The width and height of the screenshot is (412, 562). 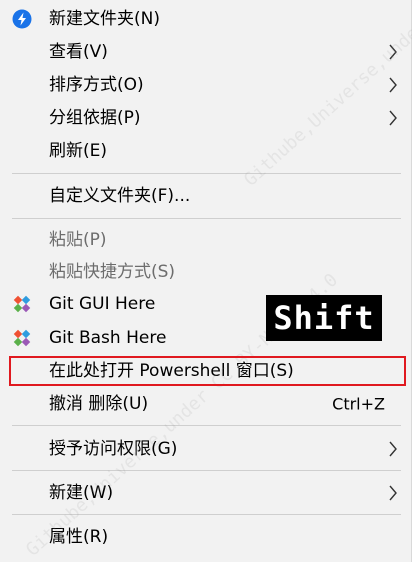 What do you see at coordinates (324, 318) in the screenshot?
I see `shift-key-badge: Shift` at bounding box center [324, 318].